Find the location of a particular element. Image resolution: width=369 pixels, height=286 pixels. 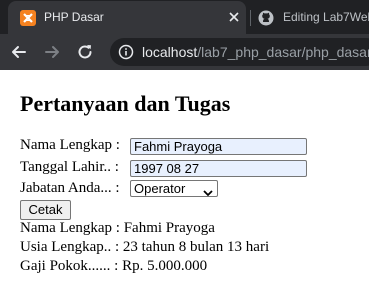

nama-label: Nama Lengkap : is located at coordinates (70, 145).